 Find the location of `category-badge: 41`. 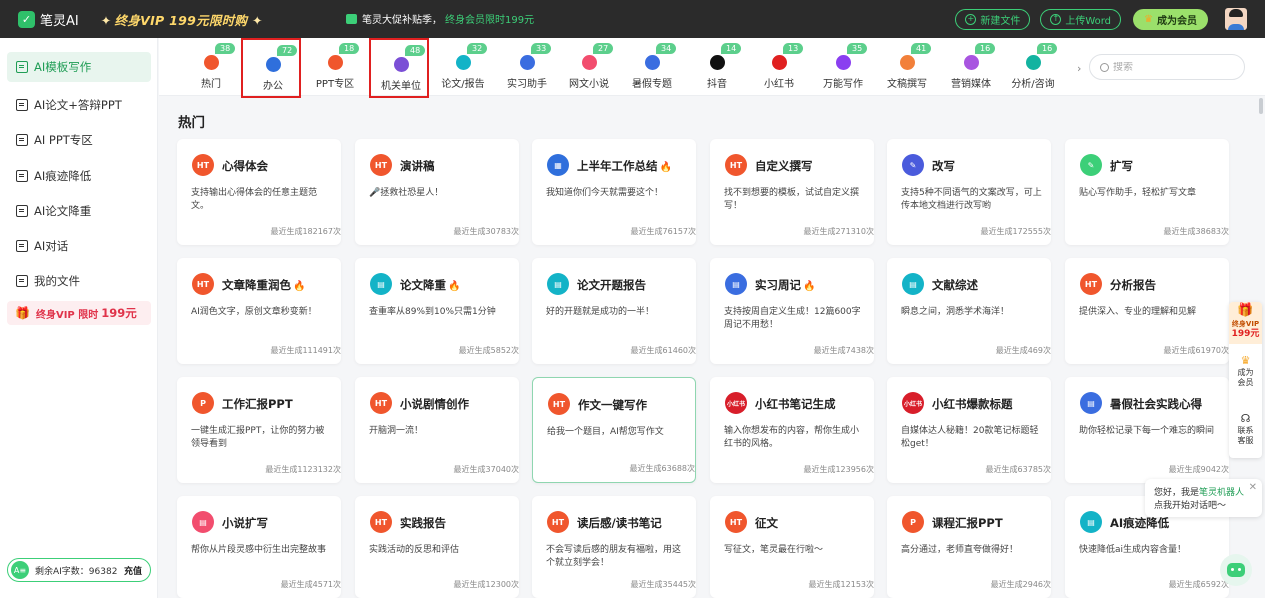

category-badge: 41 is located at coordinates (921, 48).